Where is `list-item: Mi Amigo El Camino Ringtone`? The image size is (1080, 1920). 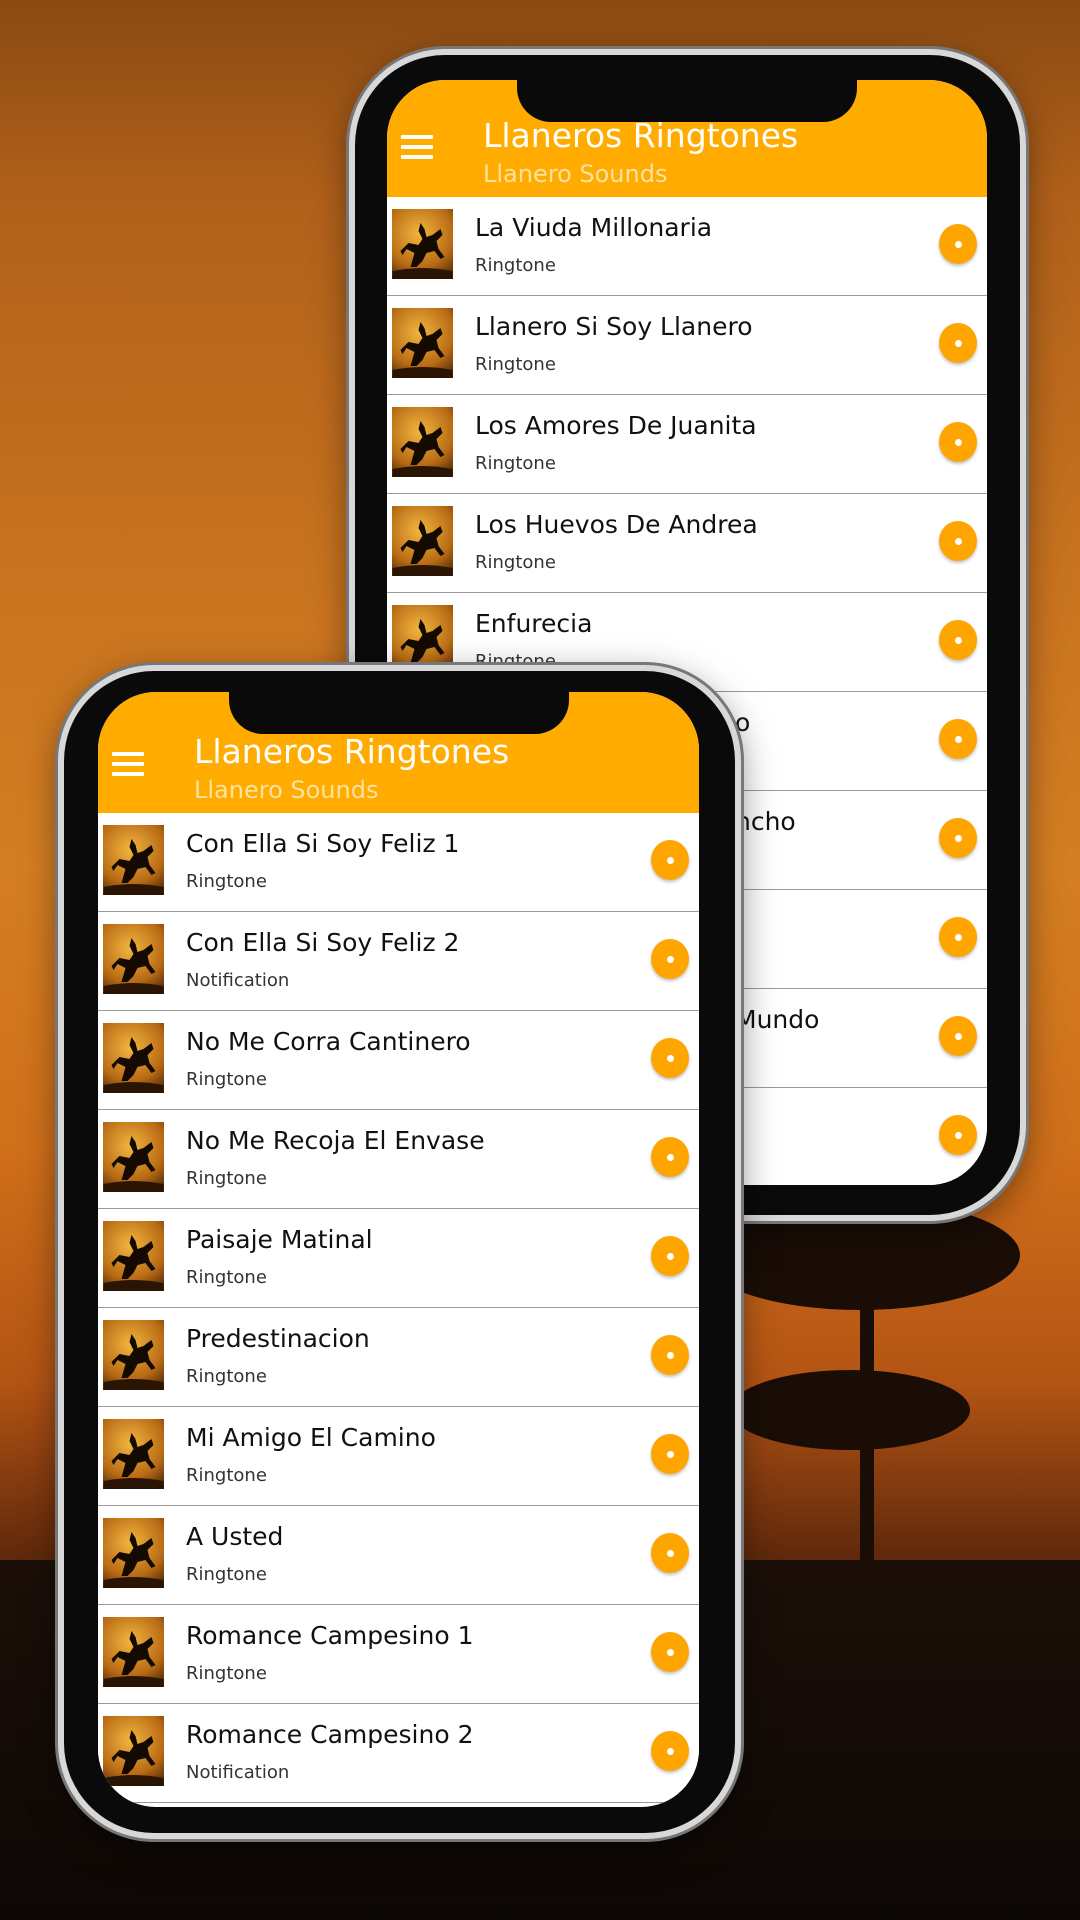
list-item: Mi Amigo El Camino Ringtone is located at coordinates (398, 1456).